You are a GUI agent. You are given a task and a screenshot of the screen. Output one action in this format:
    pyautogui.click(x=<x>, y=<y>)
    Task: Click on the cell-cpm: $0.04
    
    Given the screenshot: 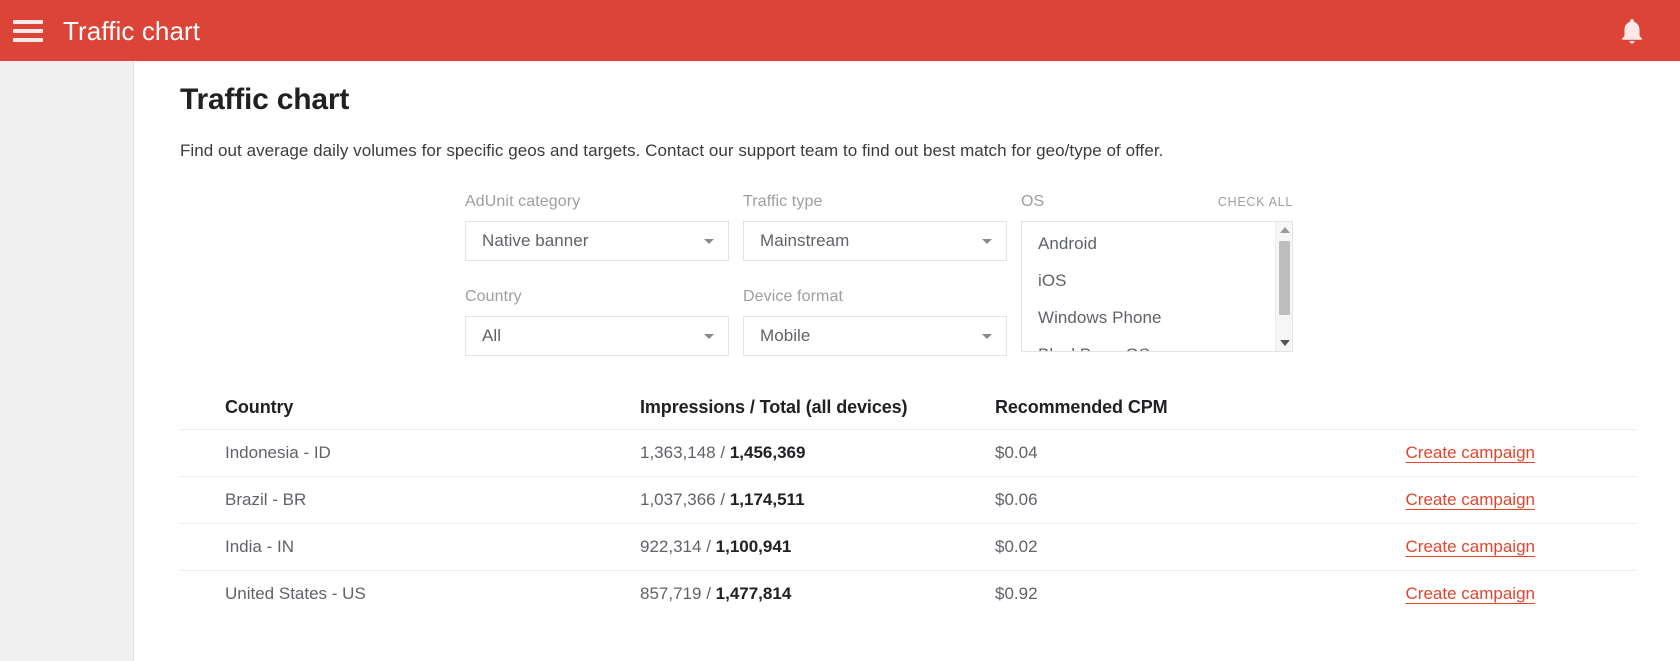 What is the action you would take?
    pyautogui.click(x=1016, y=452)
    